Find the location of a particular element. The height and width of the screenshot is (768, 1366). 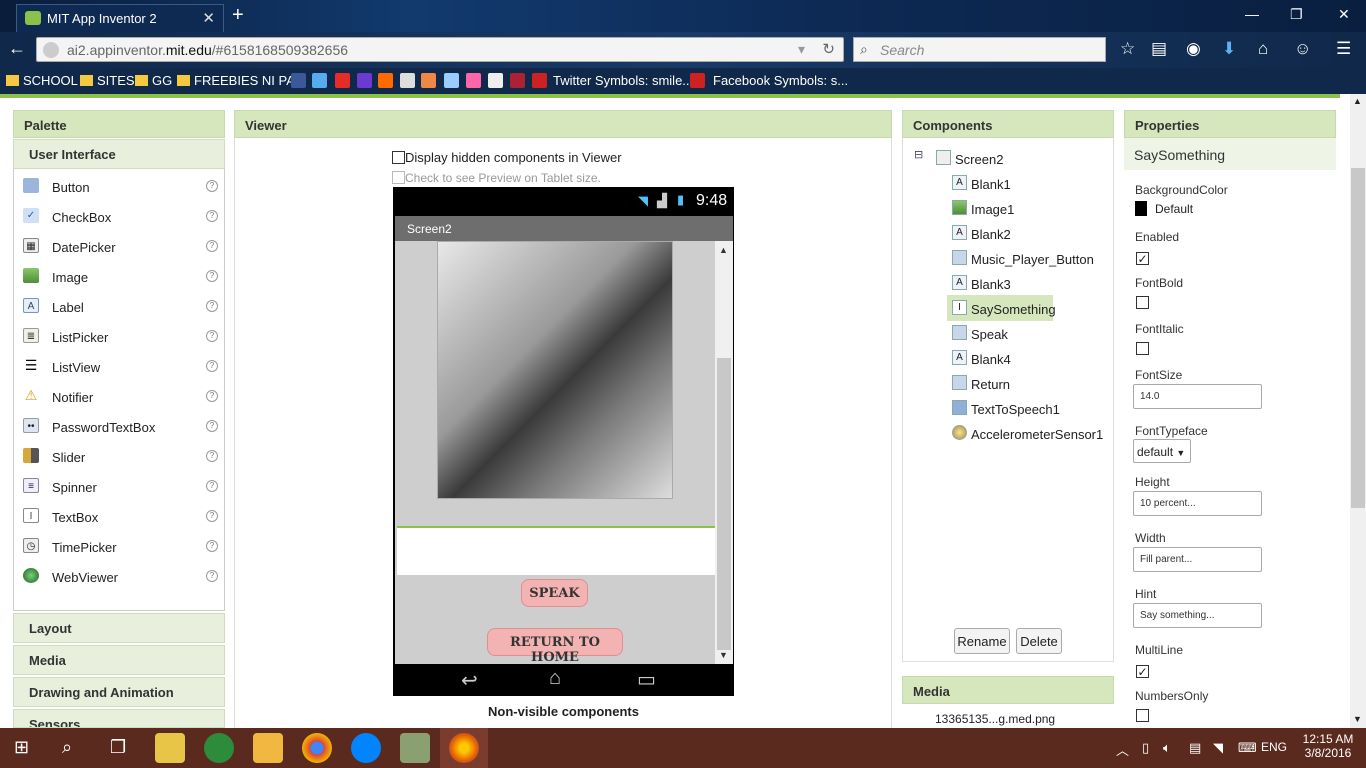

enabled-checkbox is located at coordinates (1142, 258).